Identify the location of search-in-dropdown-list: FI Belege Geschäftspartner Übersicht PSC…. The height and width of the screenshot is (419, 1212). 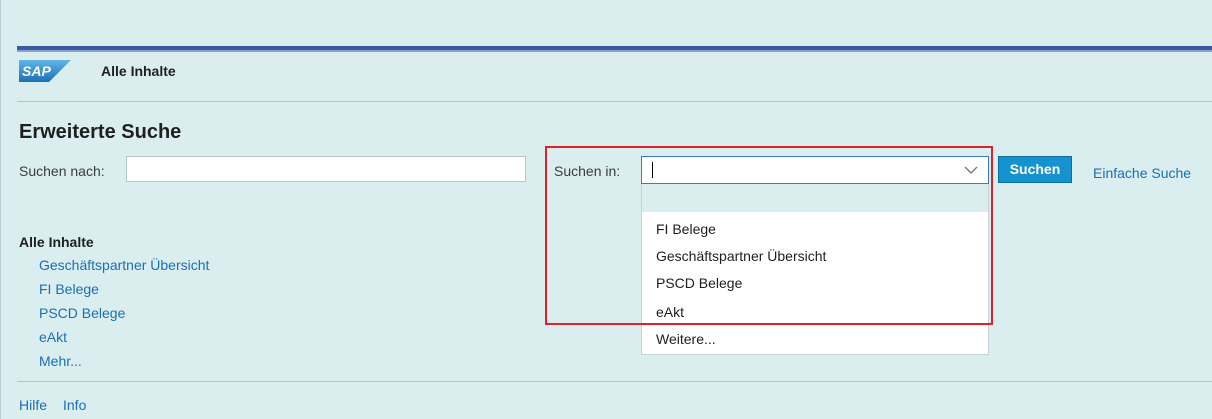
(815, 269).